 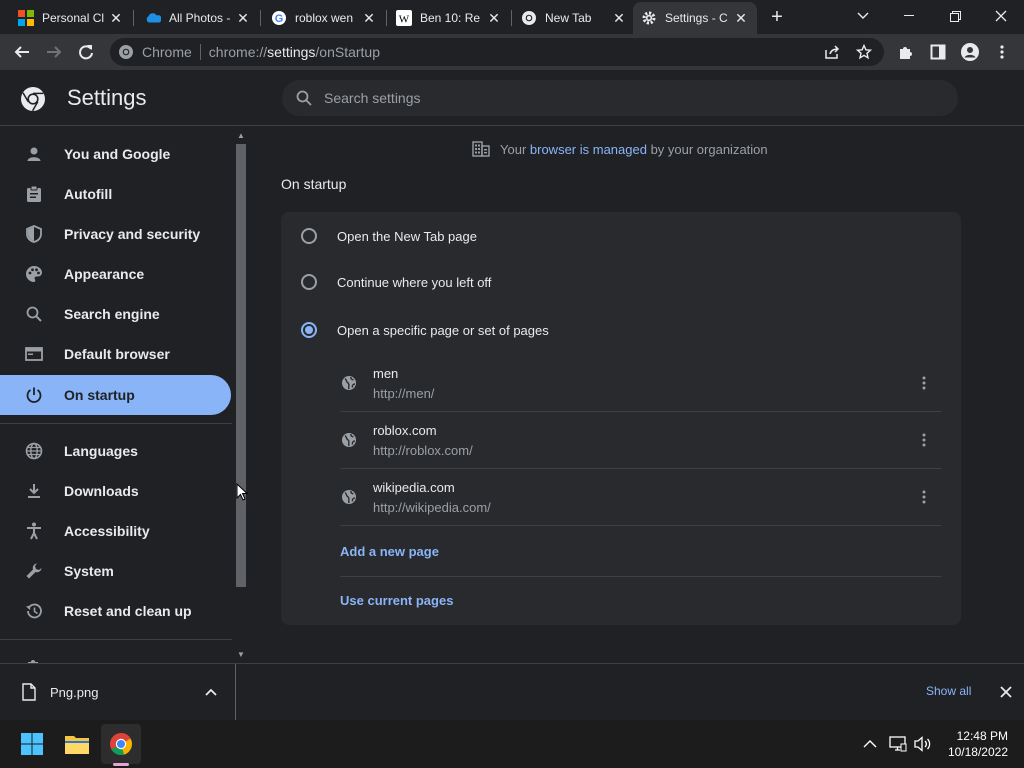 I want to click on avatar-icon, so click(x=970, y=52).